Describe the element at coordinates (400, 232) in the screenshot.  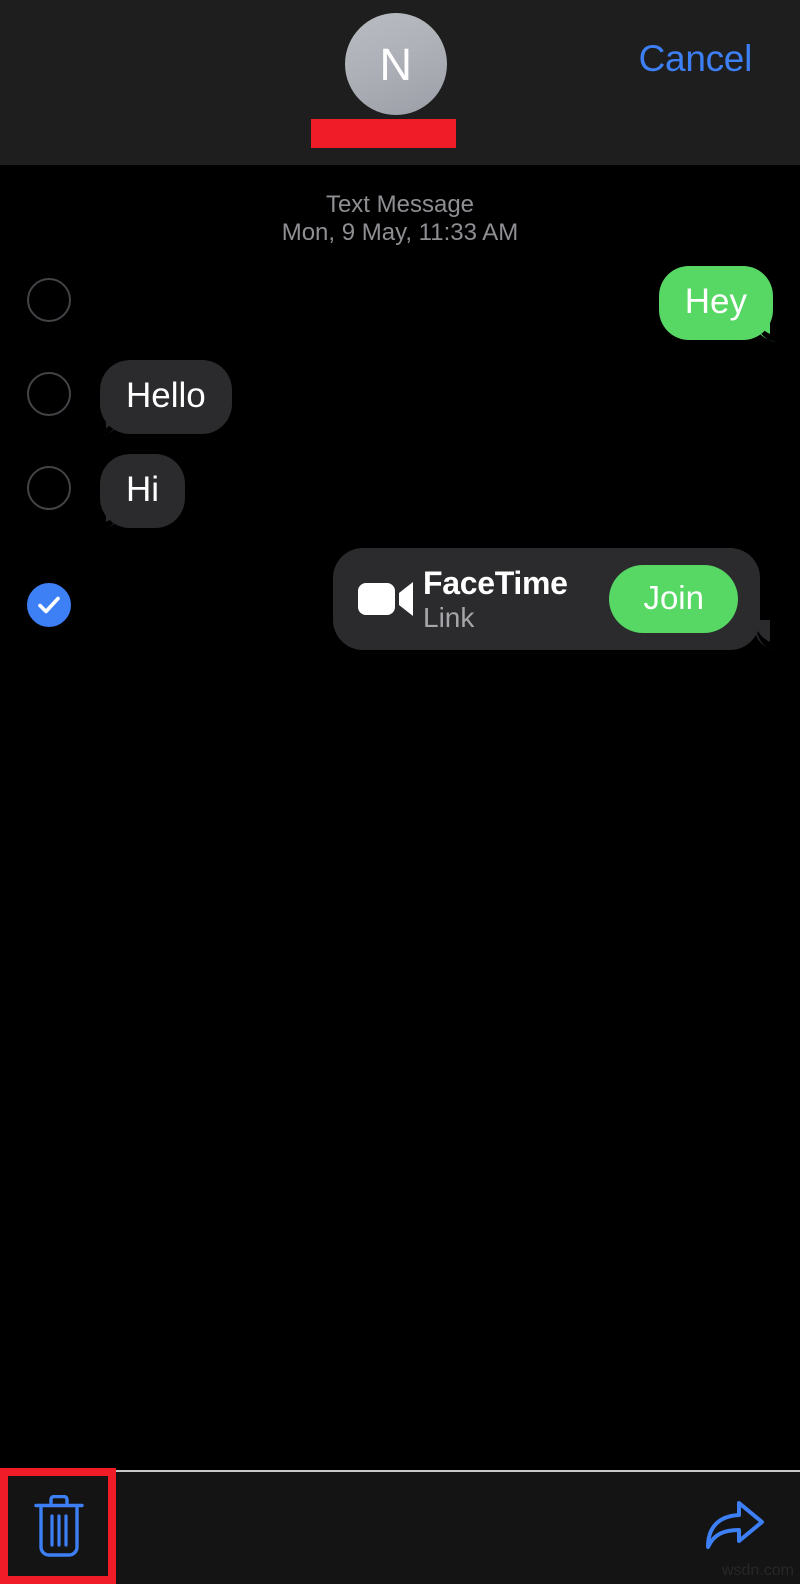
I see `timestamp-date: Mon, 9 May, 11:33 AM` at that location.